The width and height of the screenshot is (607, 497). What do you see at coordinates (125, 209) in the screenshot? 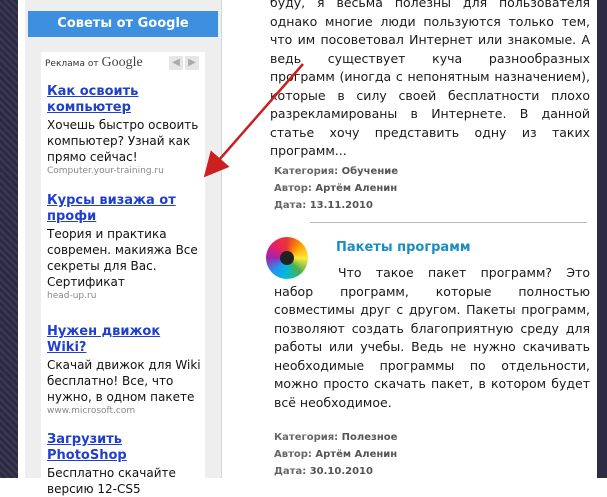
I see `ad-title-link: Курсы визажа от профи` at bounding box center [125, 209].